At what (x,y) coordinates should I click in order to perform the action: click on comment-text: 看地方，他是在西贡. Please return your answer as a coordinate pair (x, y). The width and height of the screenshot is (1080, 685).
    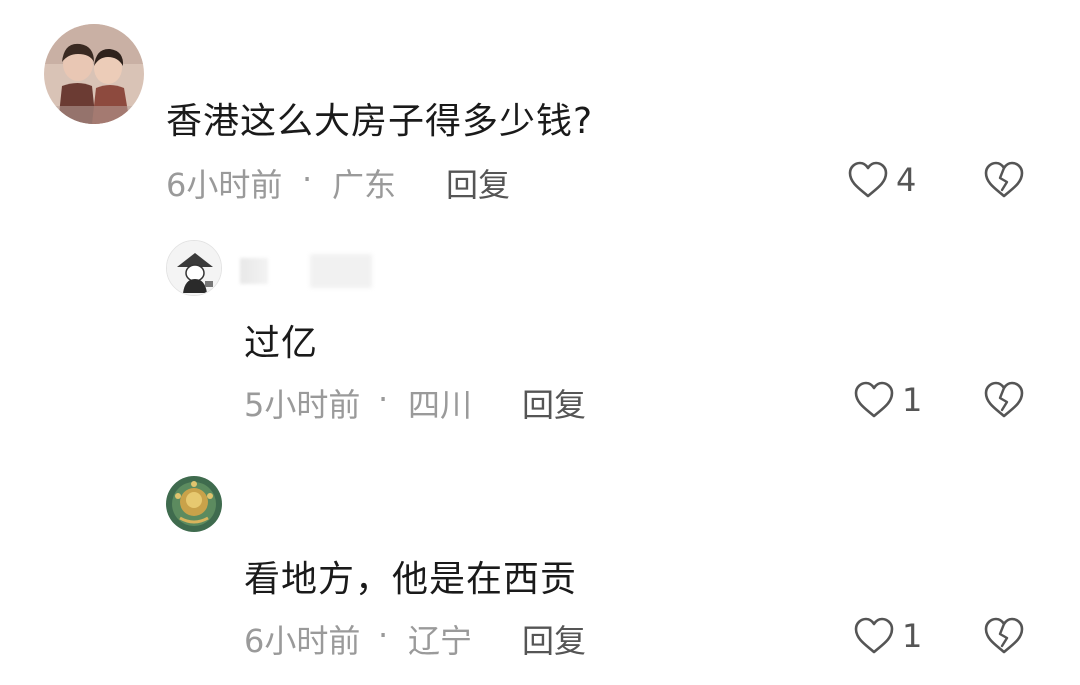
    Looking at the image, I should click on (411, 579).